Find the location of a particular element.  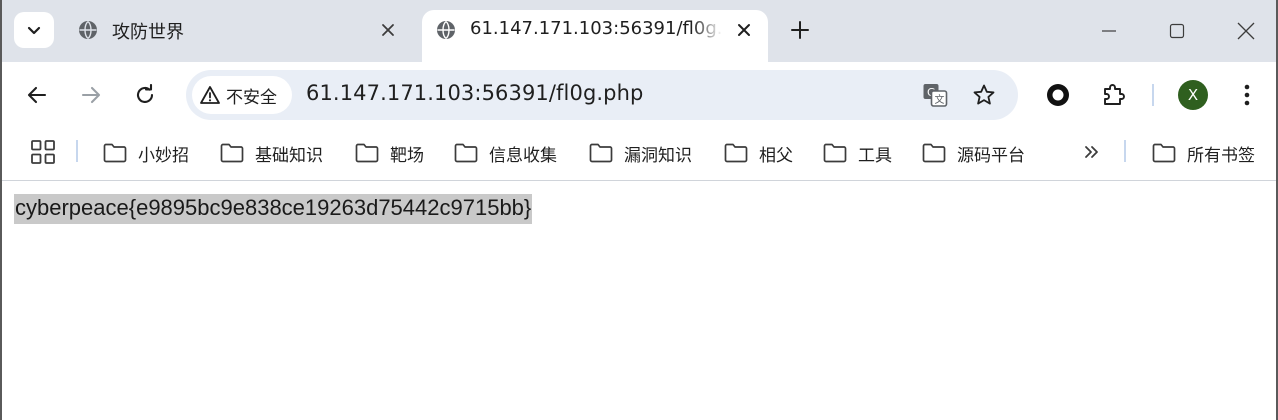

bookmark-label: 基础知识 is located at coordinates (289, 155).